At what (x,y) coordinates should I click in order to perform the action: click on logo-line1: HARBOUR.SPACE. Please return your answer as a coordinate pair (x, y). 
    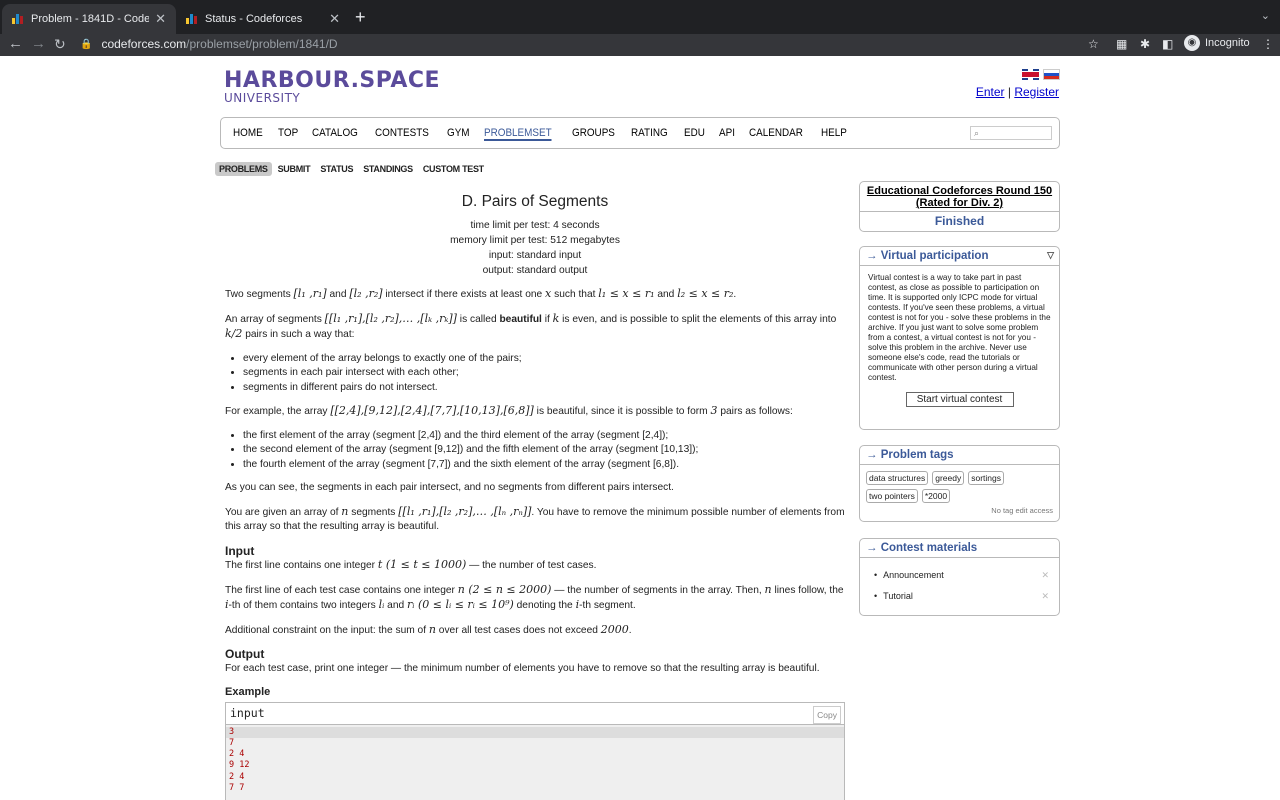
    Looking at the image, I should click on (332, 80).